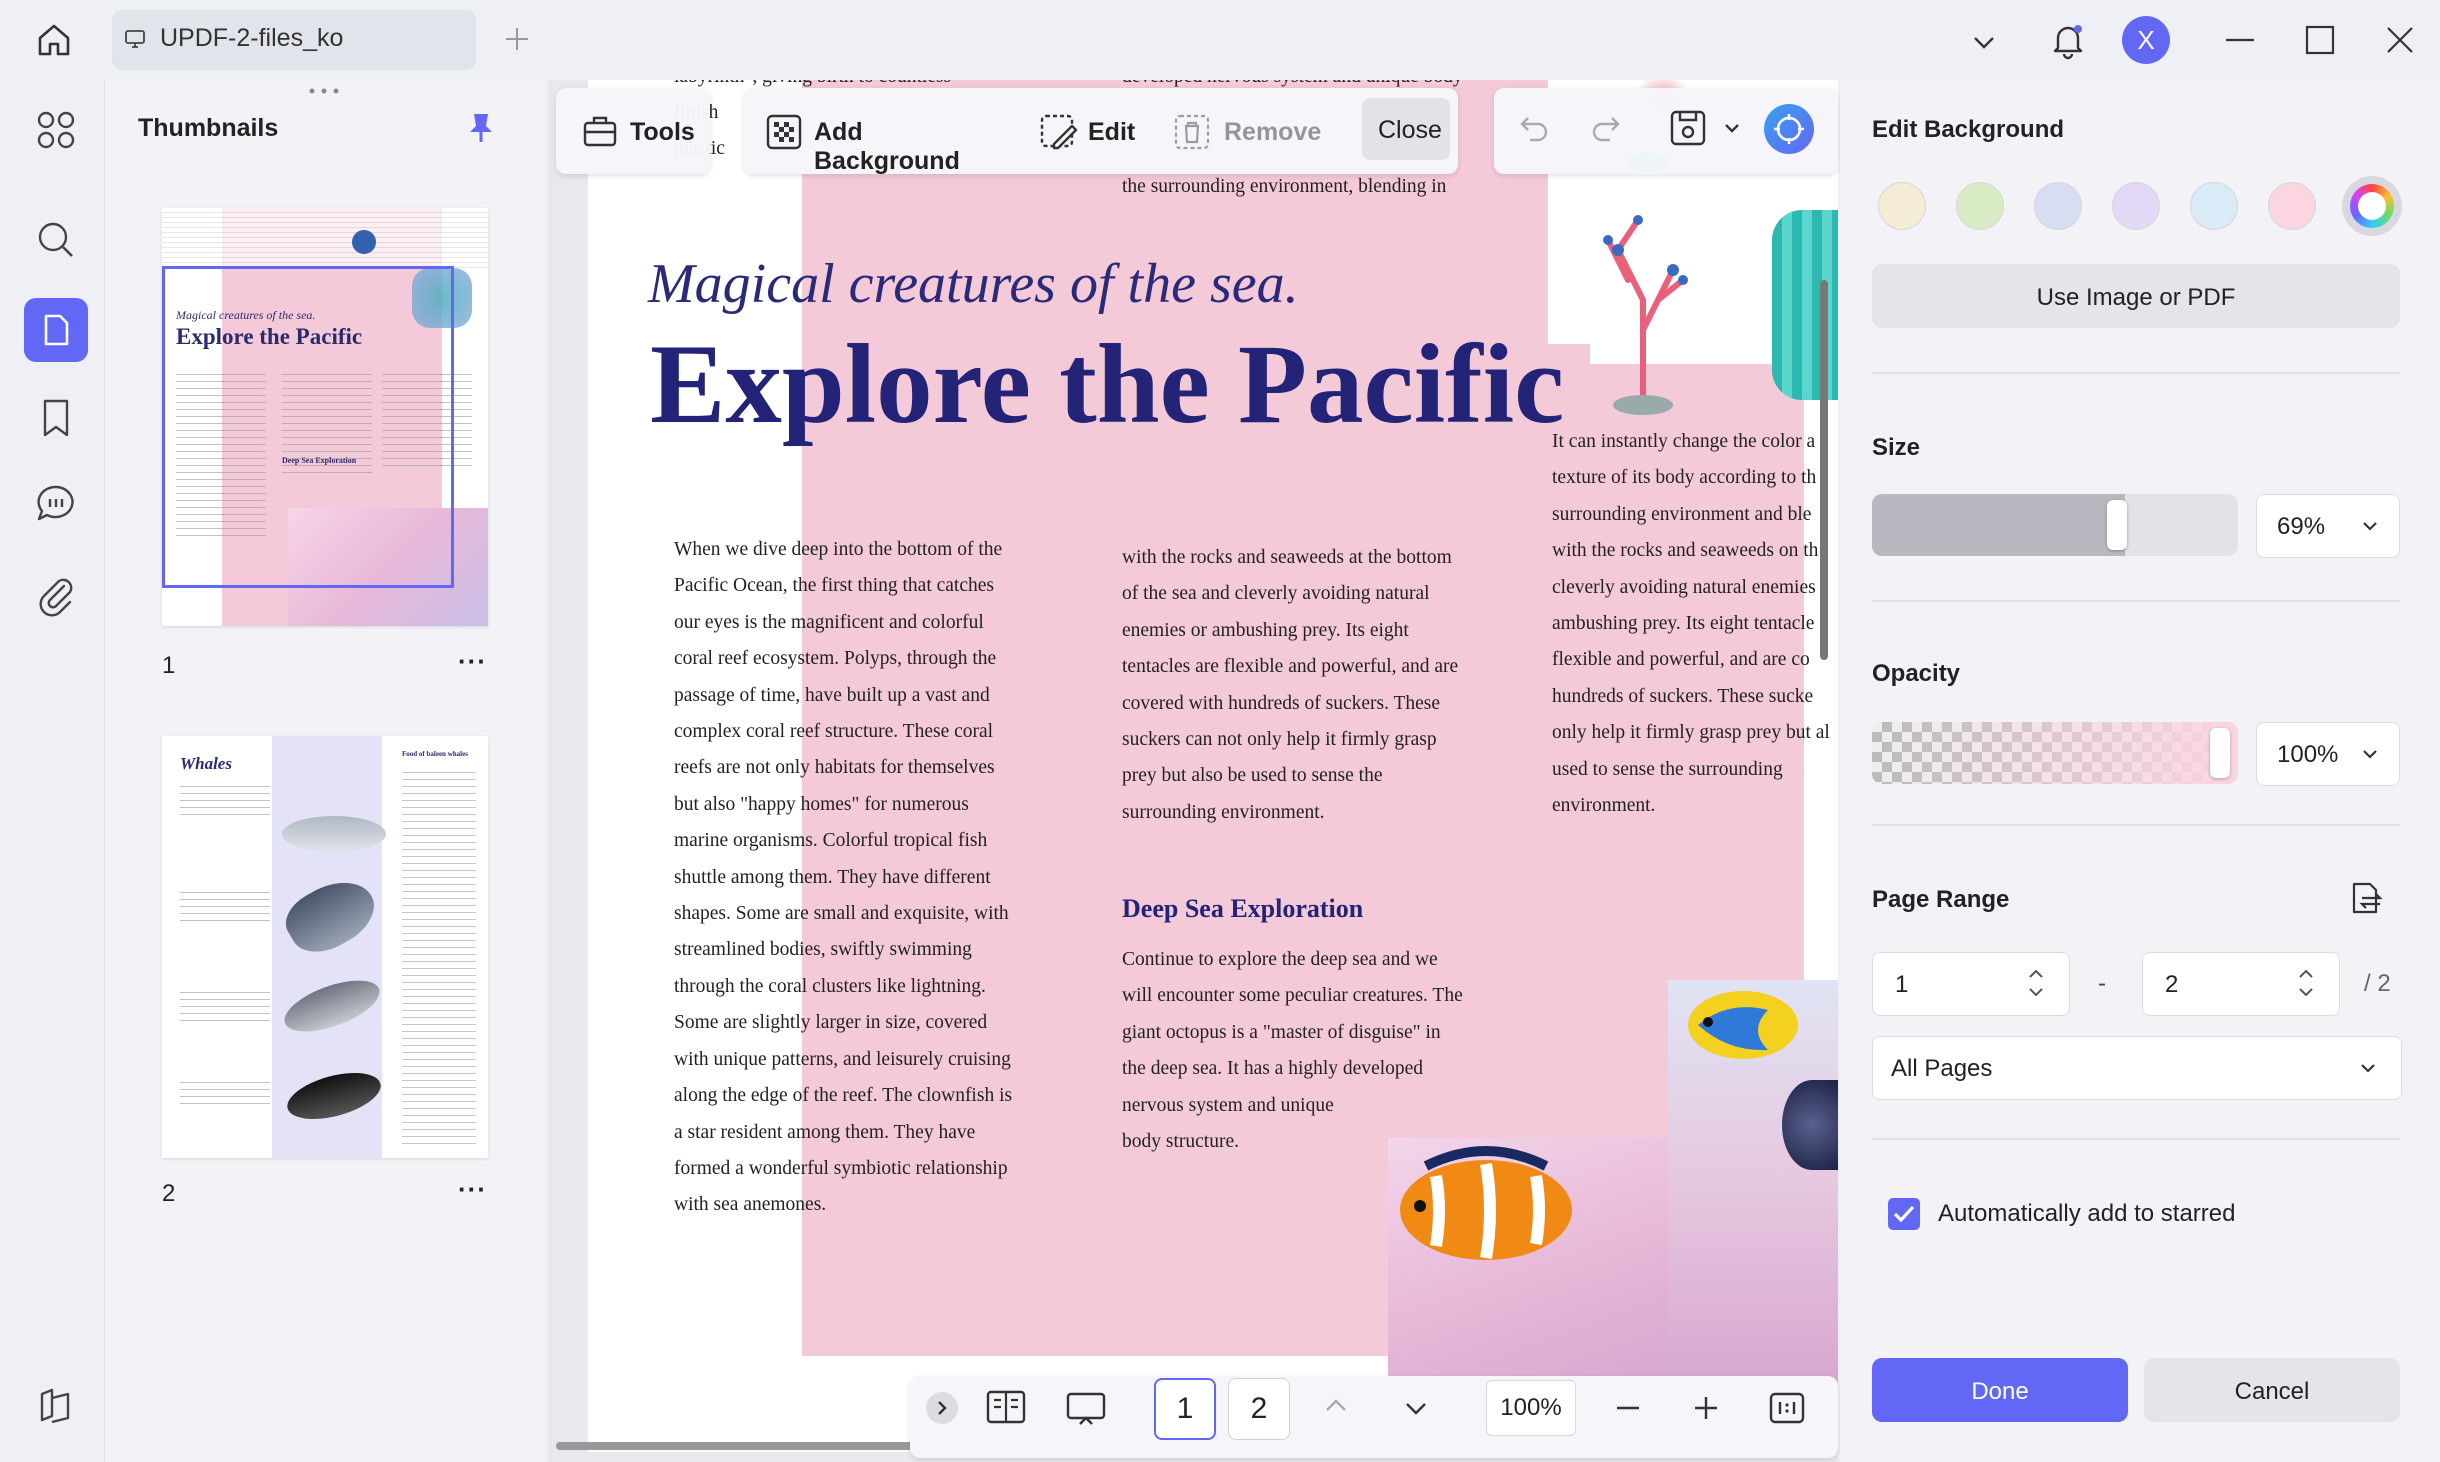  What do you see at coordinates (2137, 1068) in the screenshot?
I see `pages-dropdown: All Pages` at bounding box center [2137, 1068].